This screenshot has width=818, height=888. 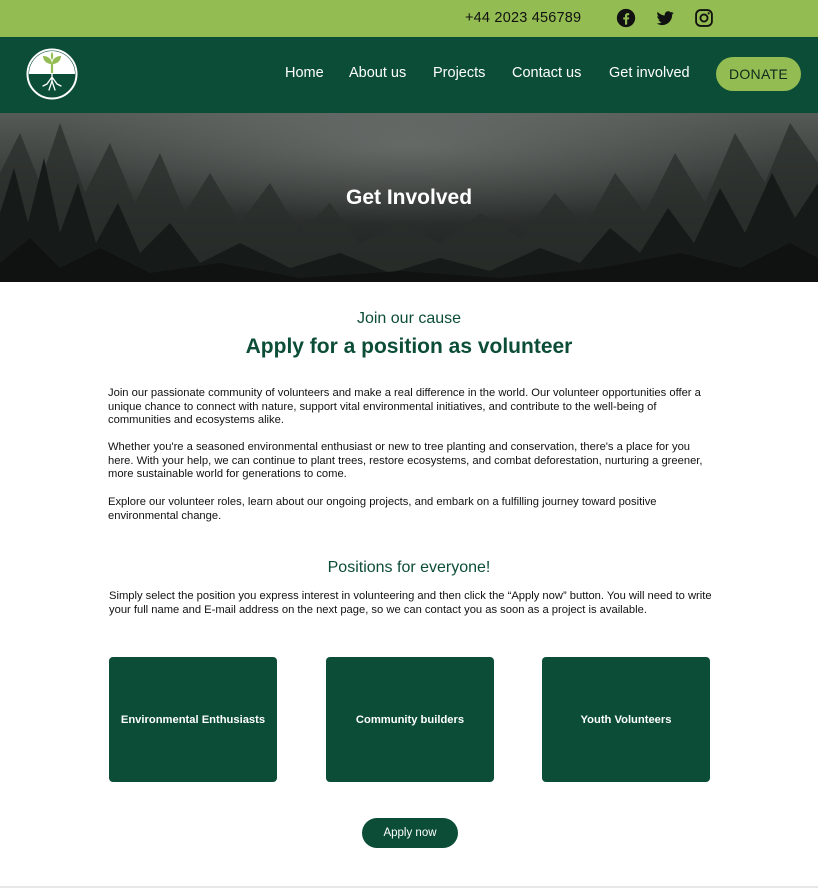 I want to click on tree-roots-logo, so click(x=52, y=74).